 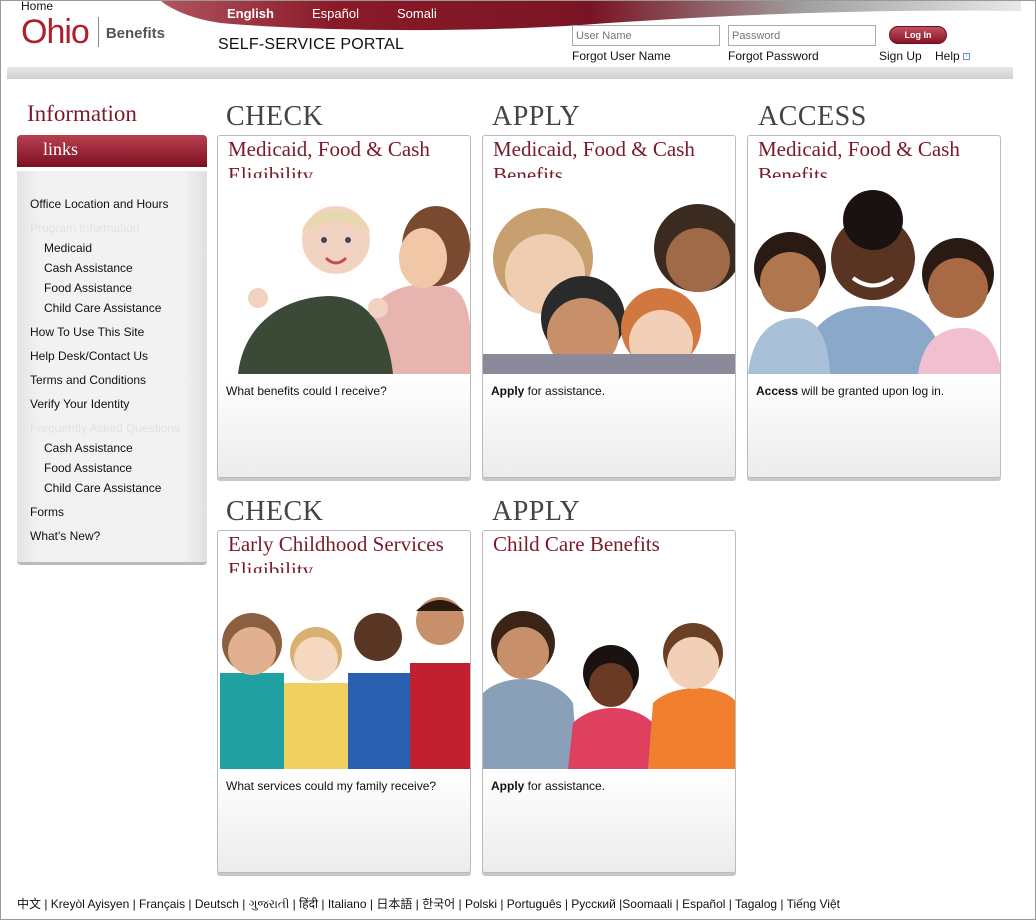 What do you see at coordinates (275, 116) in the screenshot?
I see `section-label-check: CHECK` at bounding box center [275, 116].